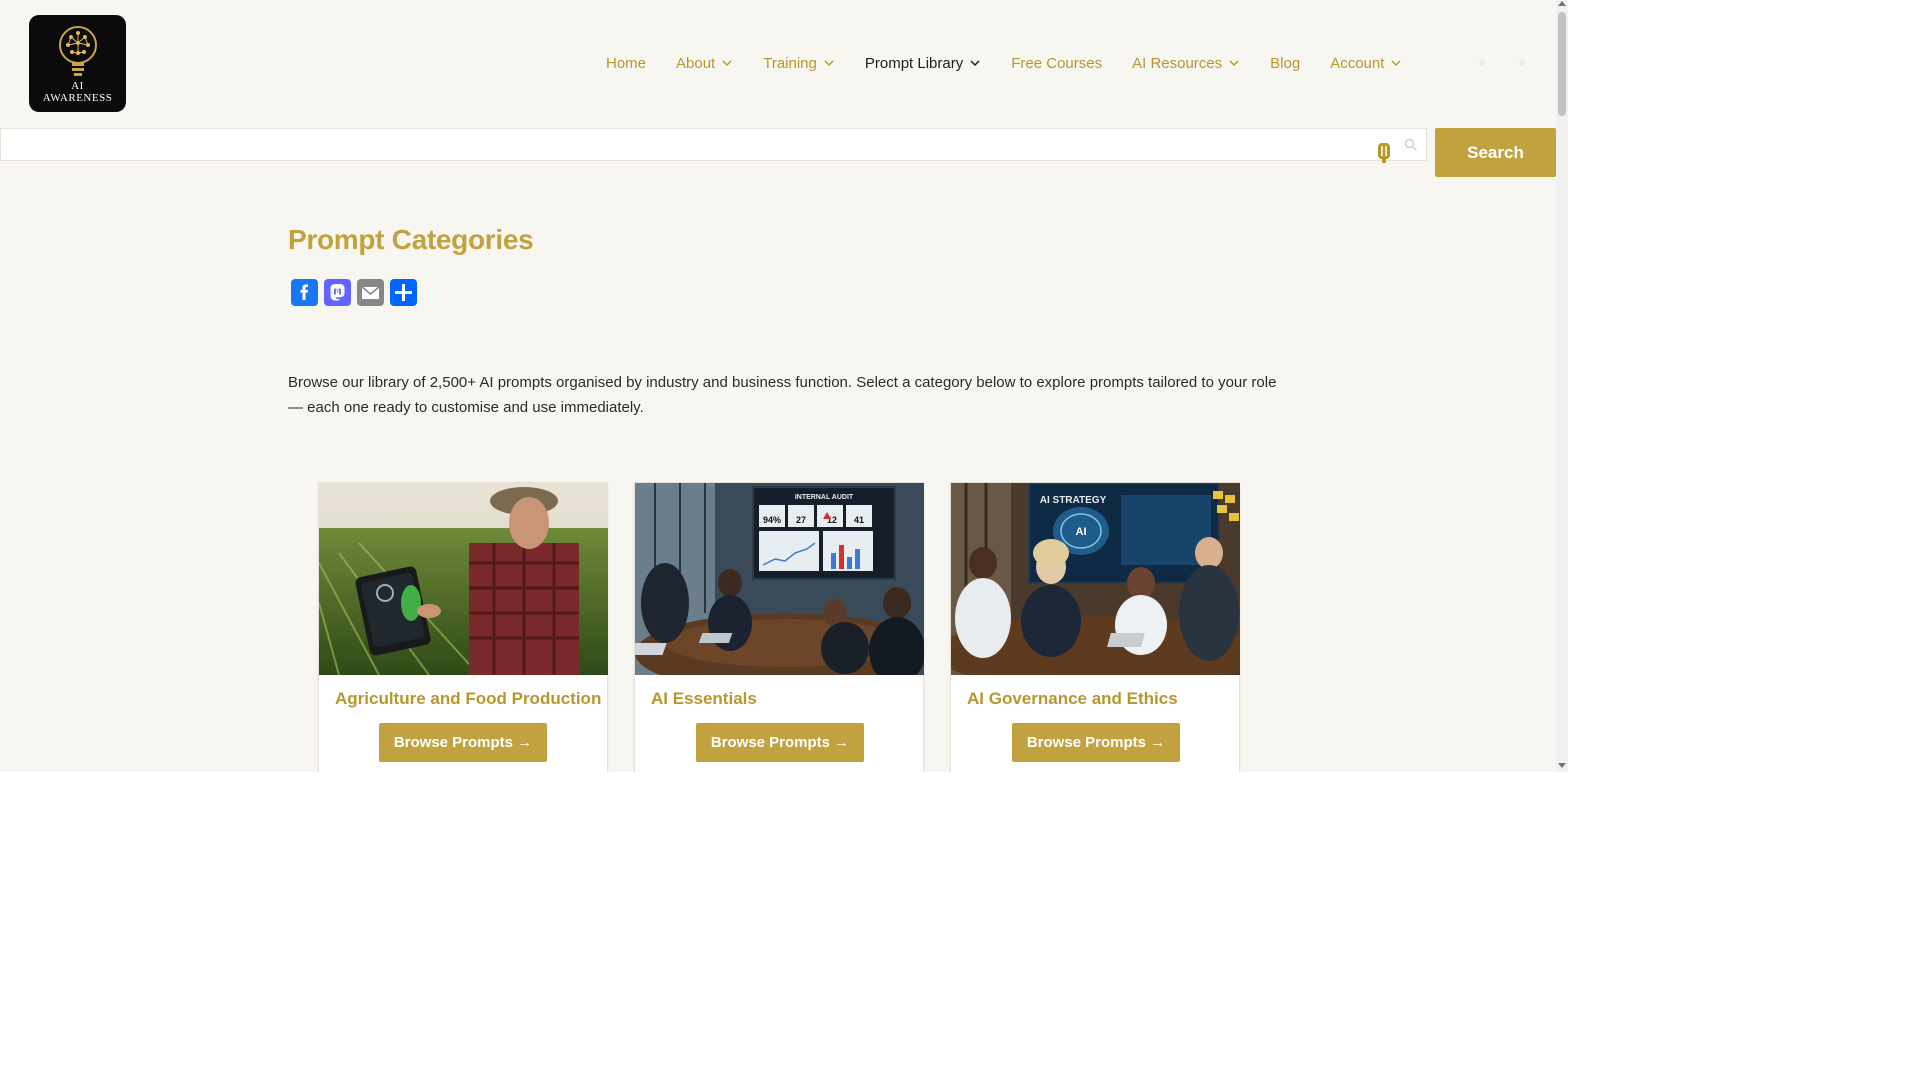 This screenshot has height=1080, width=1920. Describe the element at coordinates (337, 292) in the screenshot. I see `mastodon-icon` at that location.